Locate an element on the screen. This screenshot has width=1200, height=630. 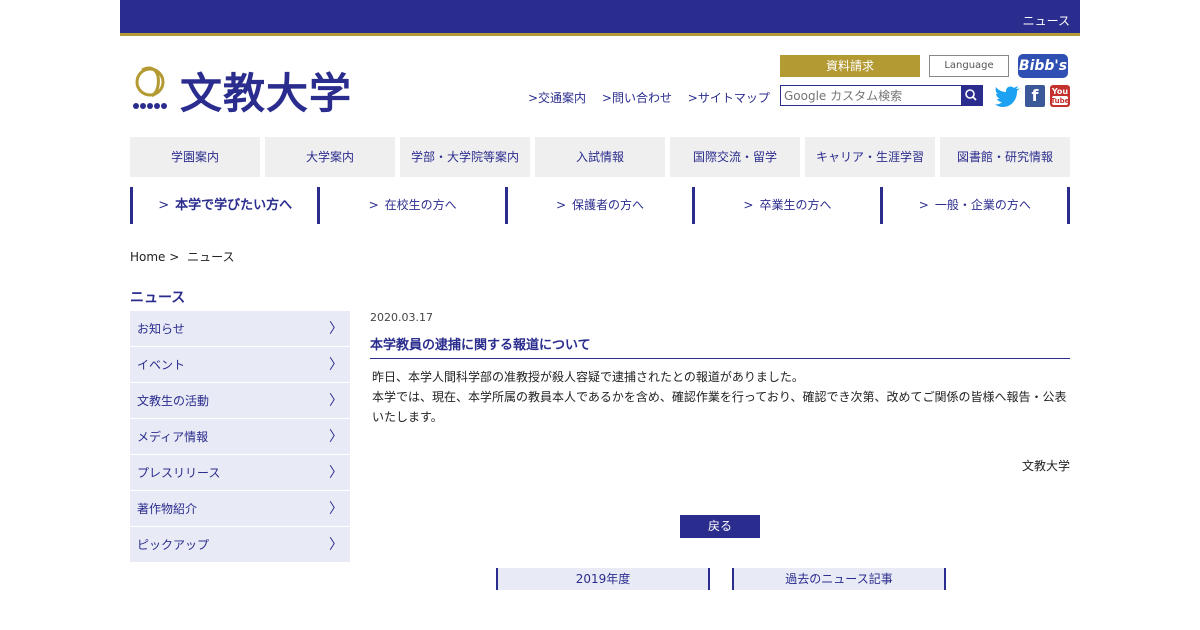
top-bar: ニュース is located at coordinates (600, 18).